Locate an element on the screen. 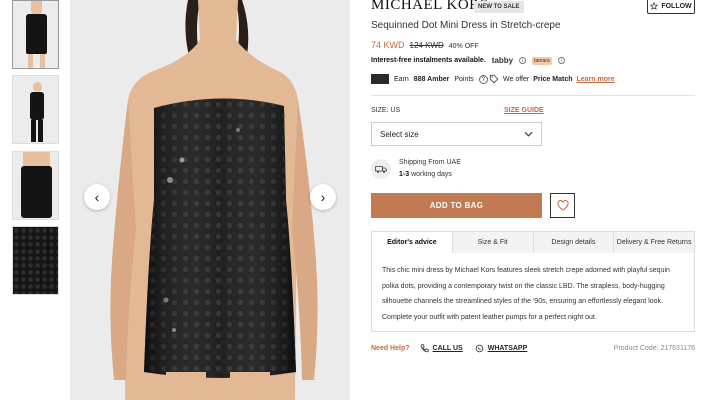  tamara-info-icon: i is located at coordinates (561, 60).